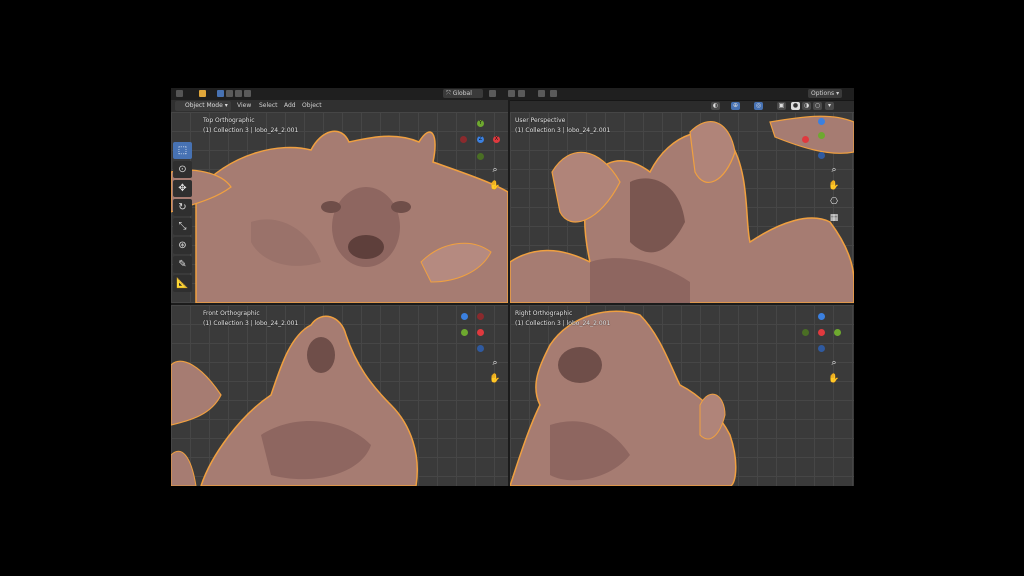 Image resolution: width=1024 pixels, height=576 pixels. What do you see at coordinates (182, 207) in the screenshot?
I see `rotate-icon: ↻` at bounding box center [182, 207].